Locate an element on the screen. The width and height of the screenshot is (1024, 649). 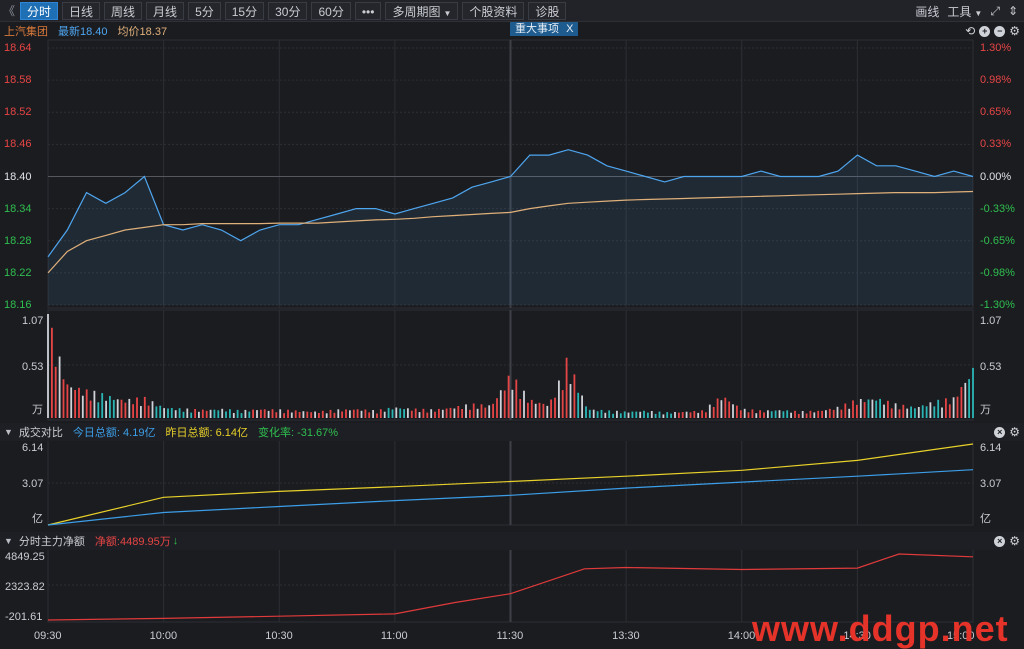
mainflow-panel-icons: × ⚙ is located at coordinates (1007, 541).